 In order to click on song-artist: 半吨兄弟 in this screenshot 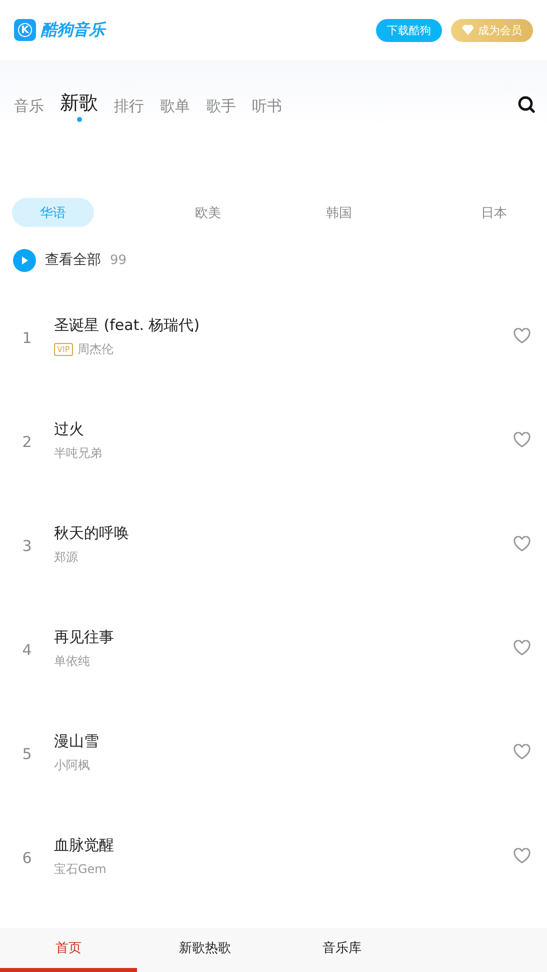, I will do `click(78, 453)`.